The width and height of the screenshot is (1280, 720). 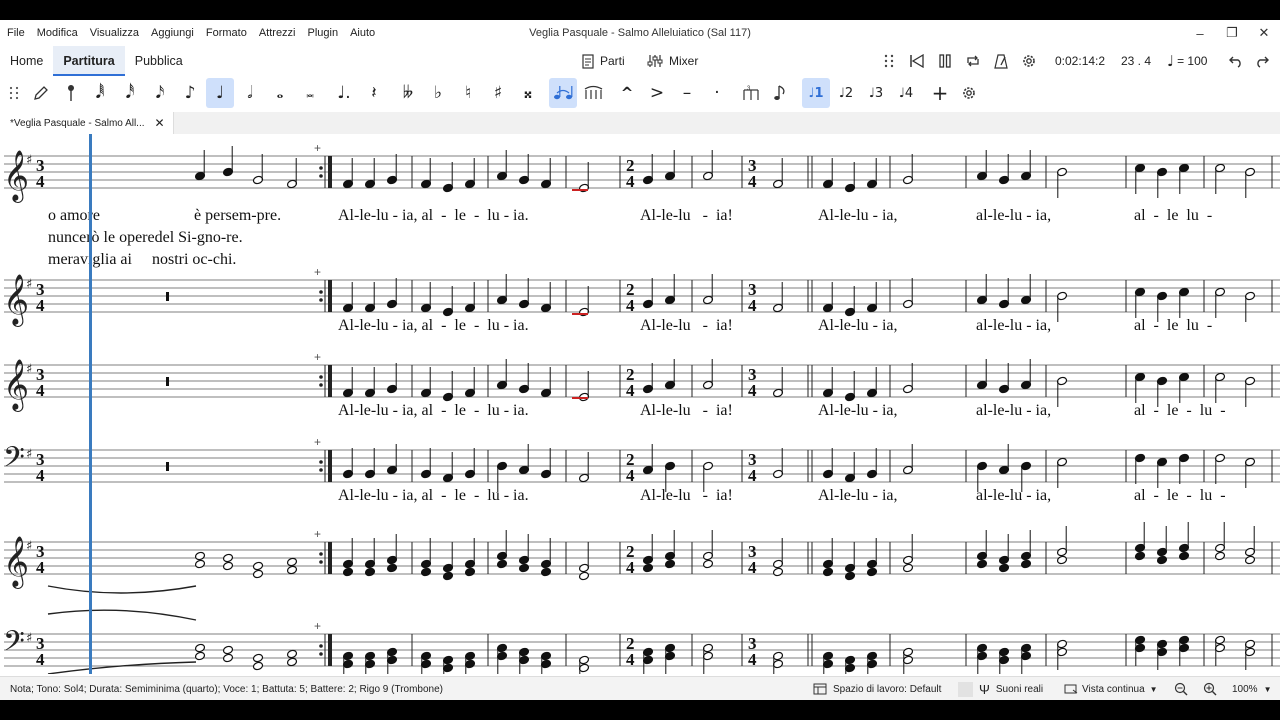 What do you see at coordinates (122, 589) in the screenshot?
I see `slur` at bounding box center [122, 589].